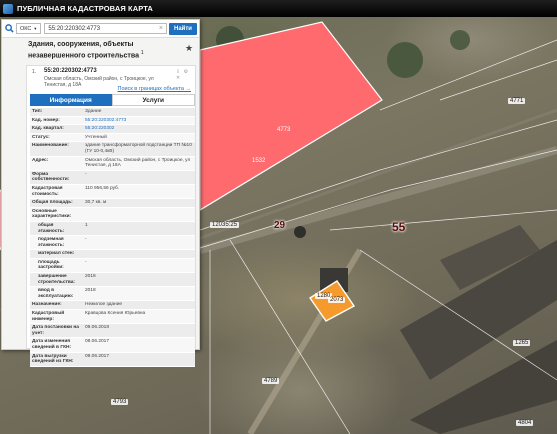 The width and height of the screenshot is (557, 434). I want to click on info-row-key: Дата изменения сведений в ГКН:, so click(52, 344).